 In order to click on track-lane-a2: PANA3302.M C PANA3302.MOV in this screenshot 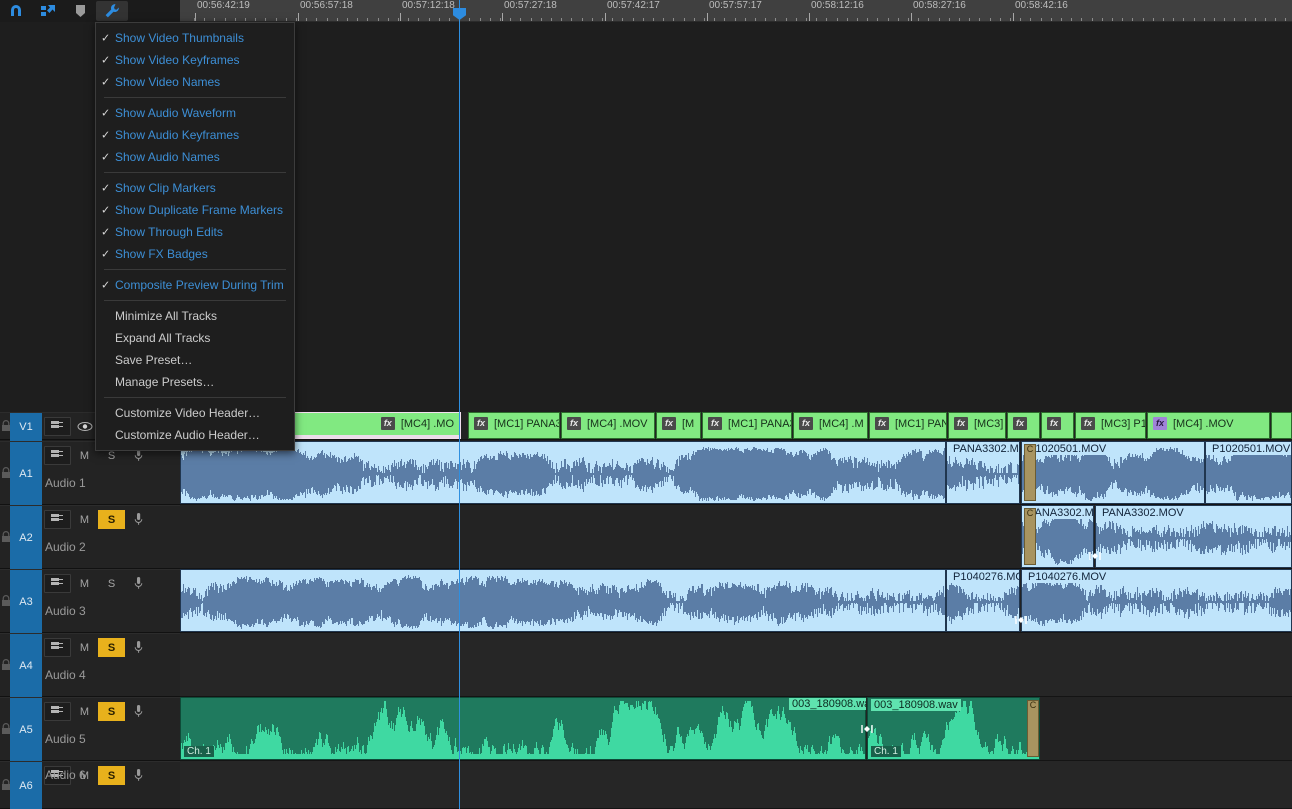, I will do `click(736, 537)`.